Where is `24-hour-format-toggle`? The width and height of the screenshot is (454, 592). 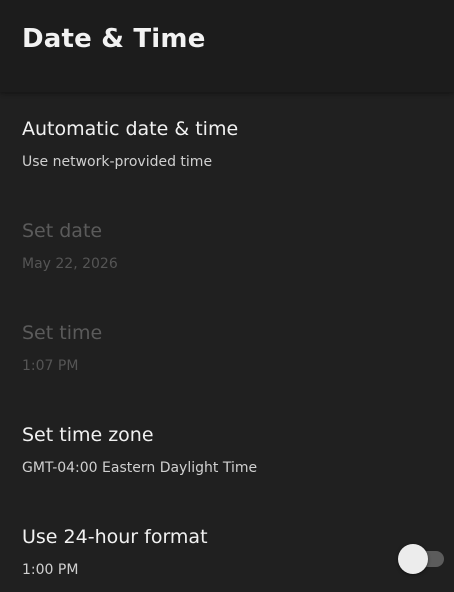 24-hour-format-toggle is located at coordinates (424, 559).